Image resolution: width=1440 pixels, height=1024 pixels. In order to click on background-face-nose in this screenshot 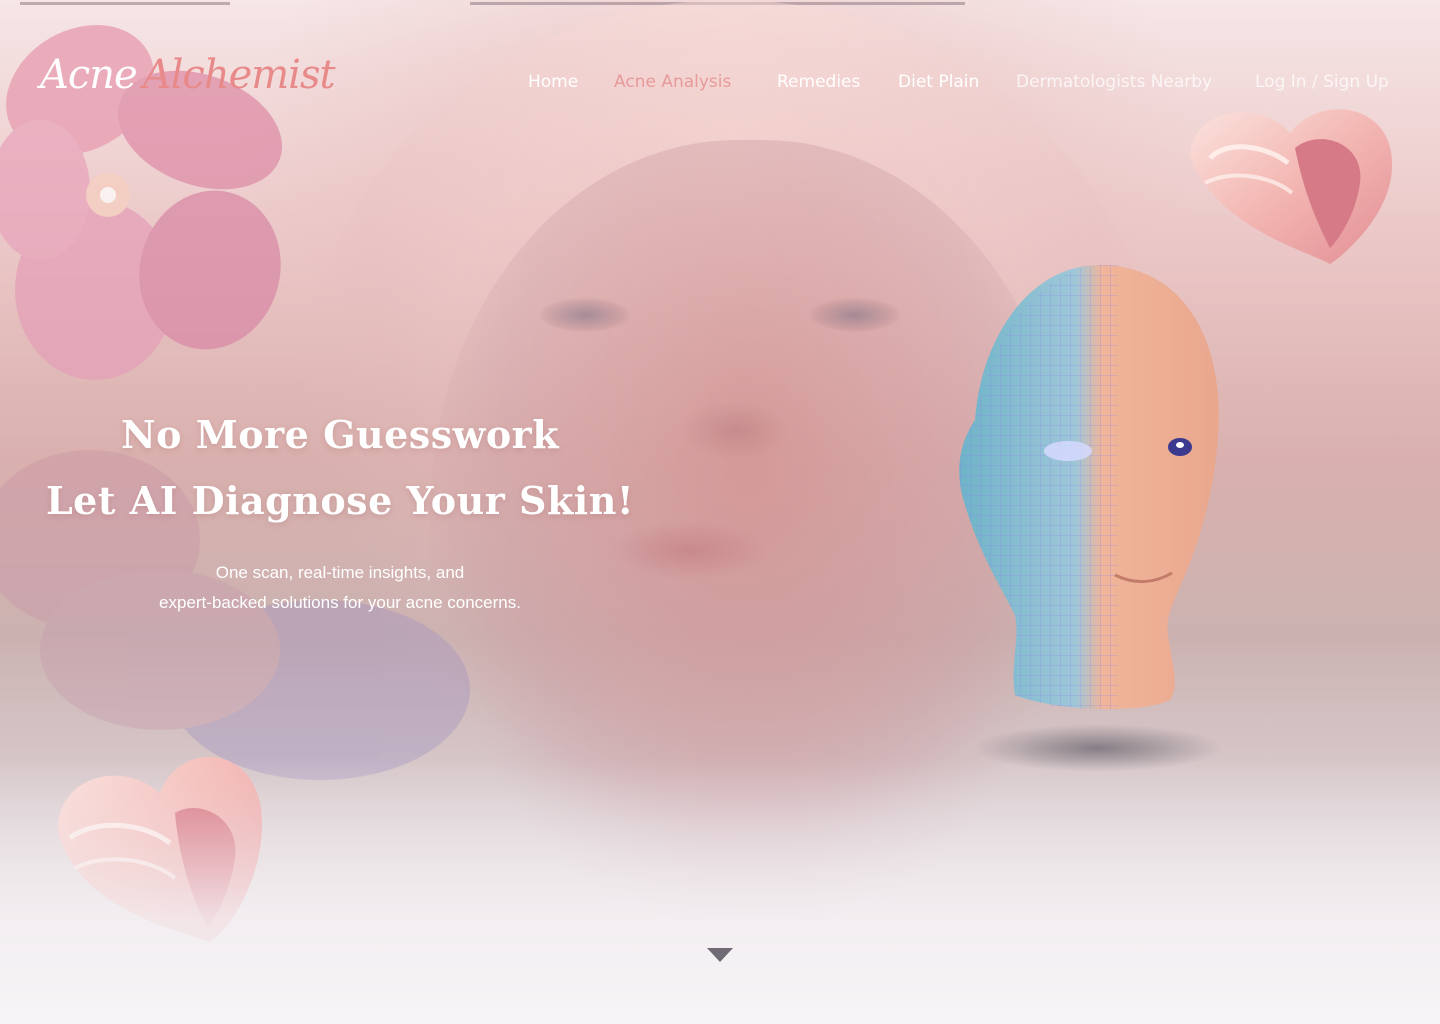, I will do `click(735, 430)`.